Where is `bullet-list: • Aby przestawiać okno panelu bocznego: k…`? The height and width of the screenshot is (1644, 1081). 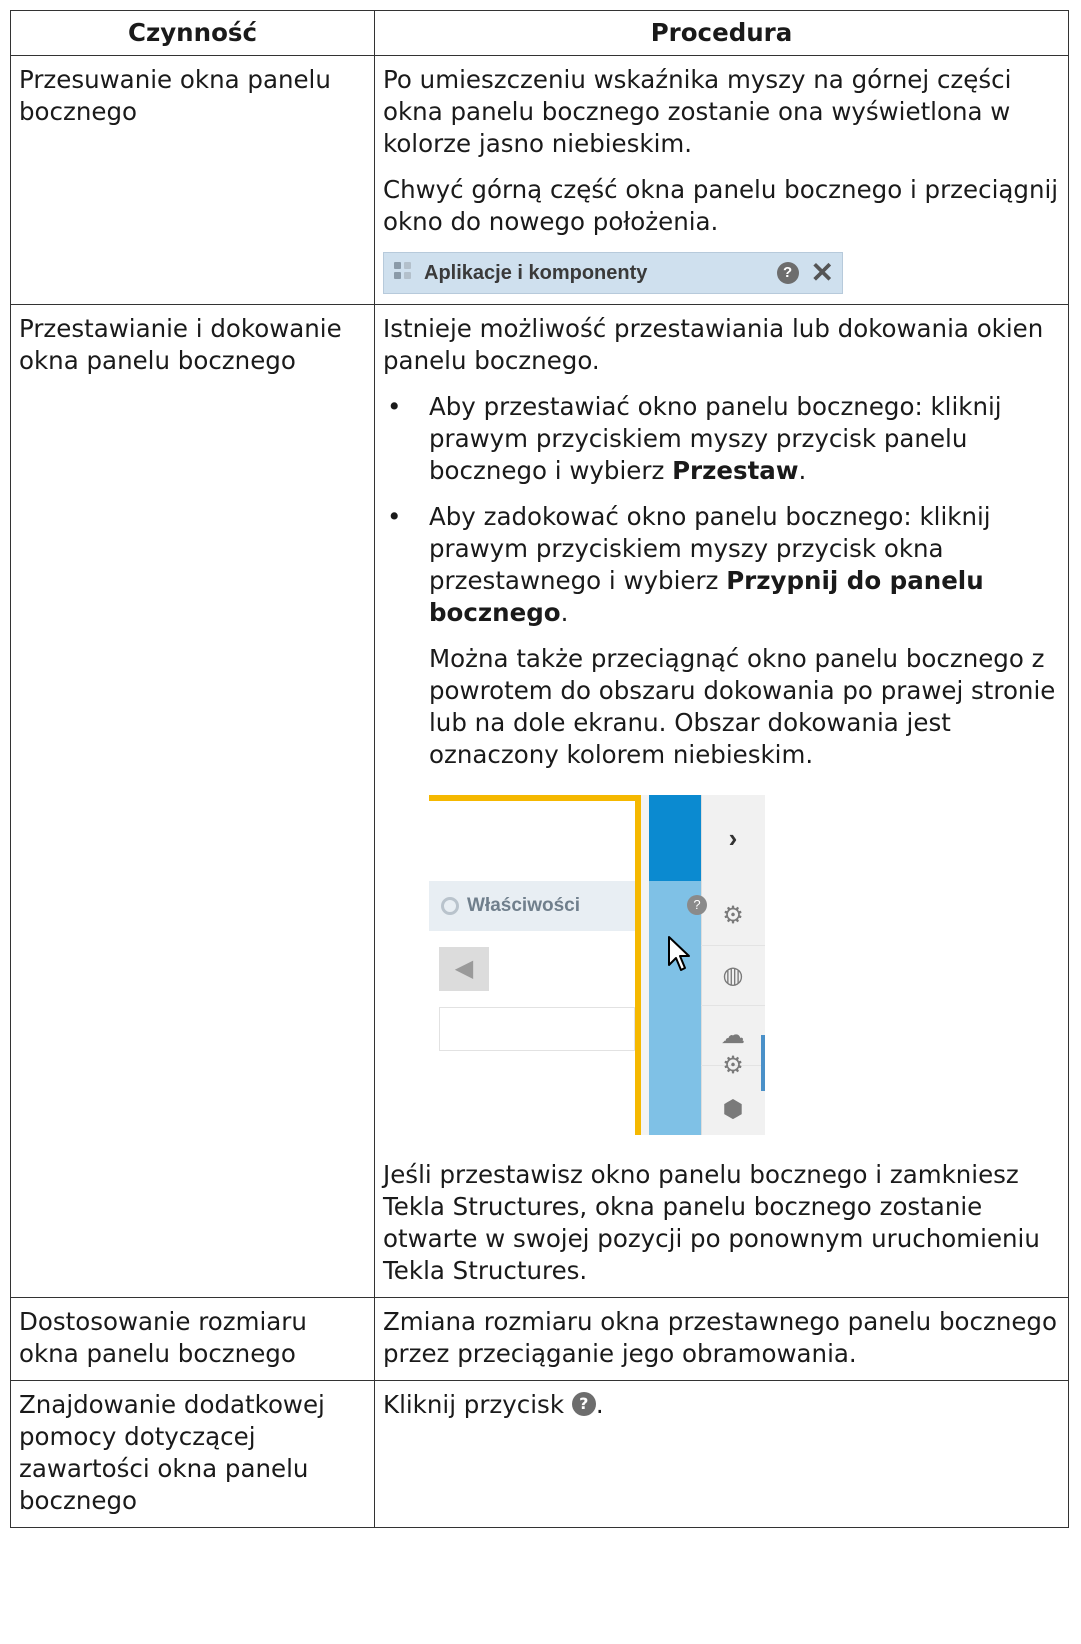 bullet-list: • Aby przestawiać okno panelu bocznego: k… is located at coordinates (721, 510).